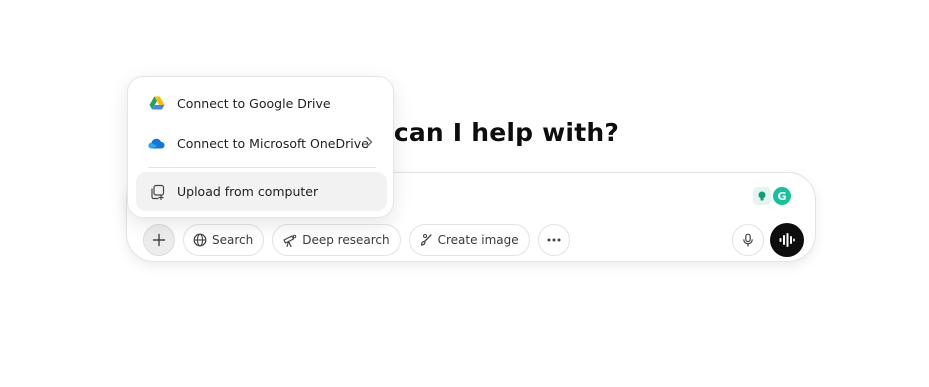 Image resolution: width=929 pixels, height=387 pixels. What do you see at coordinates (254, 103) in the screenshot?
I see `menu-item-label: Connect to Google Drive` at bounding box center [254, 103].